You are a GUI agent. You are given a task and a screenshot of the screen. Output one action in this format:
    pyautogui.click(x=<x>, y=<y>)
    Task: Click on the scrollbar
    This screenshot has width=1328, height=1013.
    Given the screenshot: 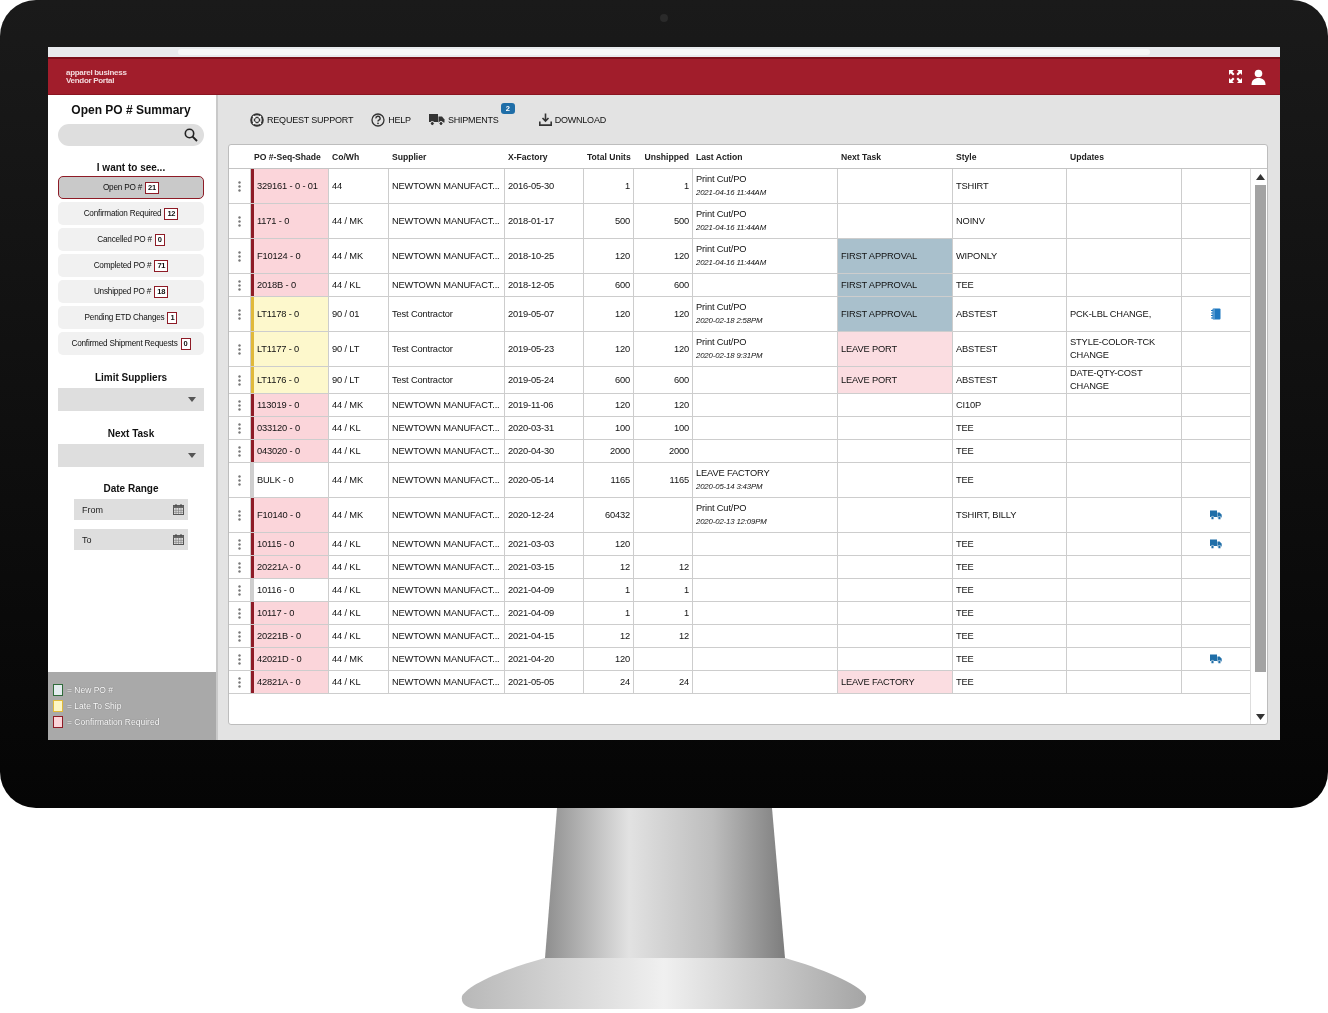 What is the action you would take?
    pyautogui.click(x=1258, y=446)
    